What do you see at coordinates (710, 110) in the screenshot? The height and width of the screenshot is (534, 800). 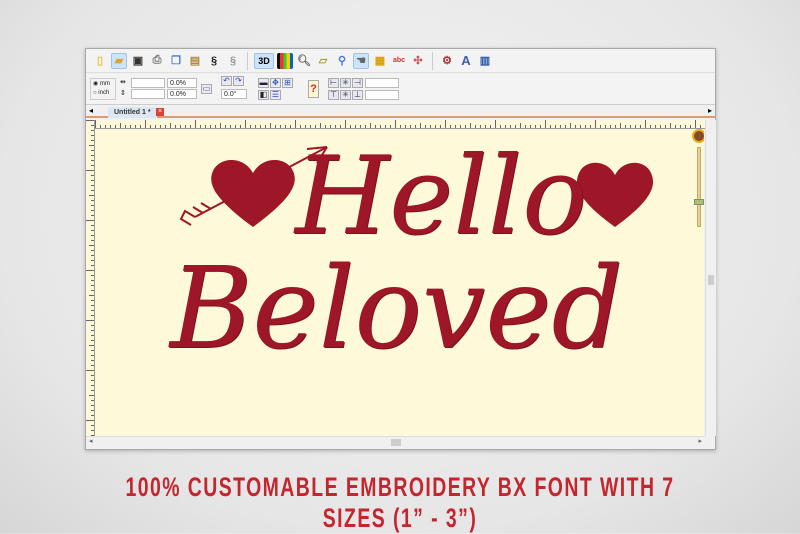 I see `tab-scroll-right: ▸` at bounding box center [710, 110].